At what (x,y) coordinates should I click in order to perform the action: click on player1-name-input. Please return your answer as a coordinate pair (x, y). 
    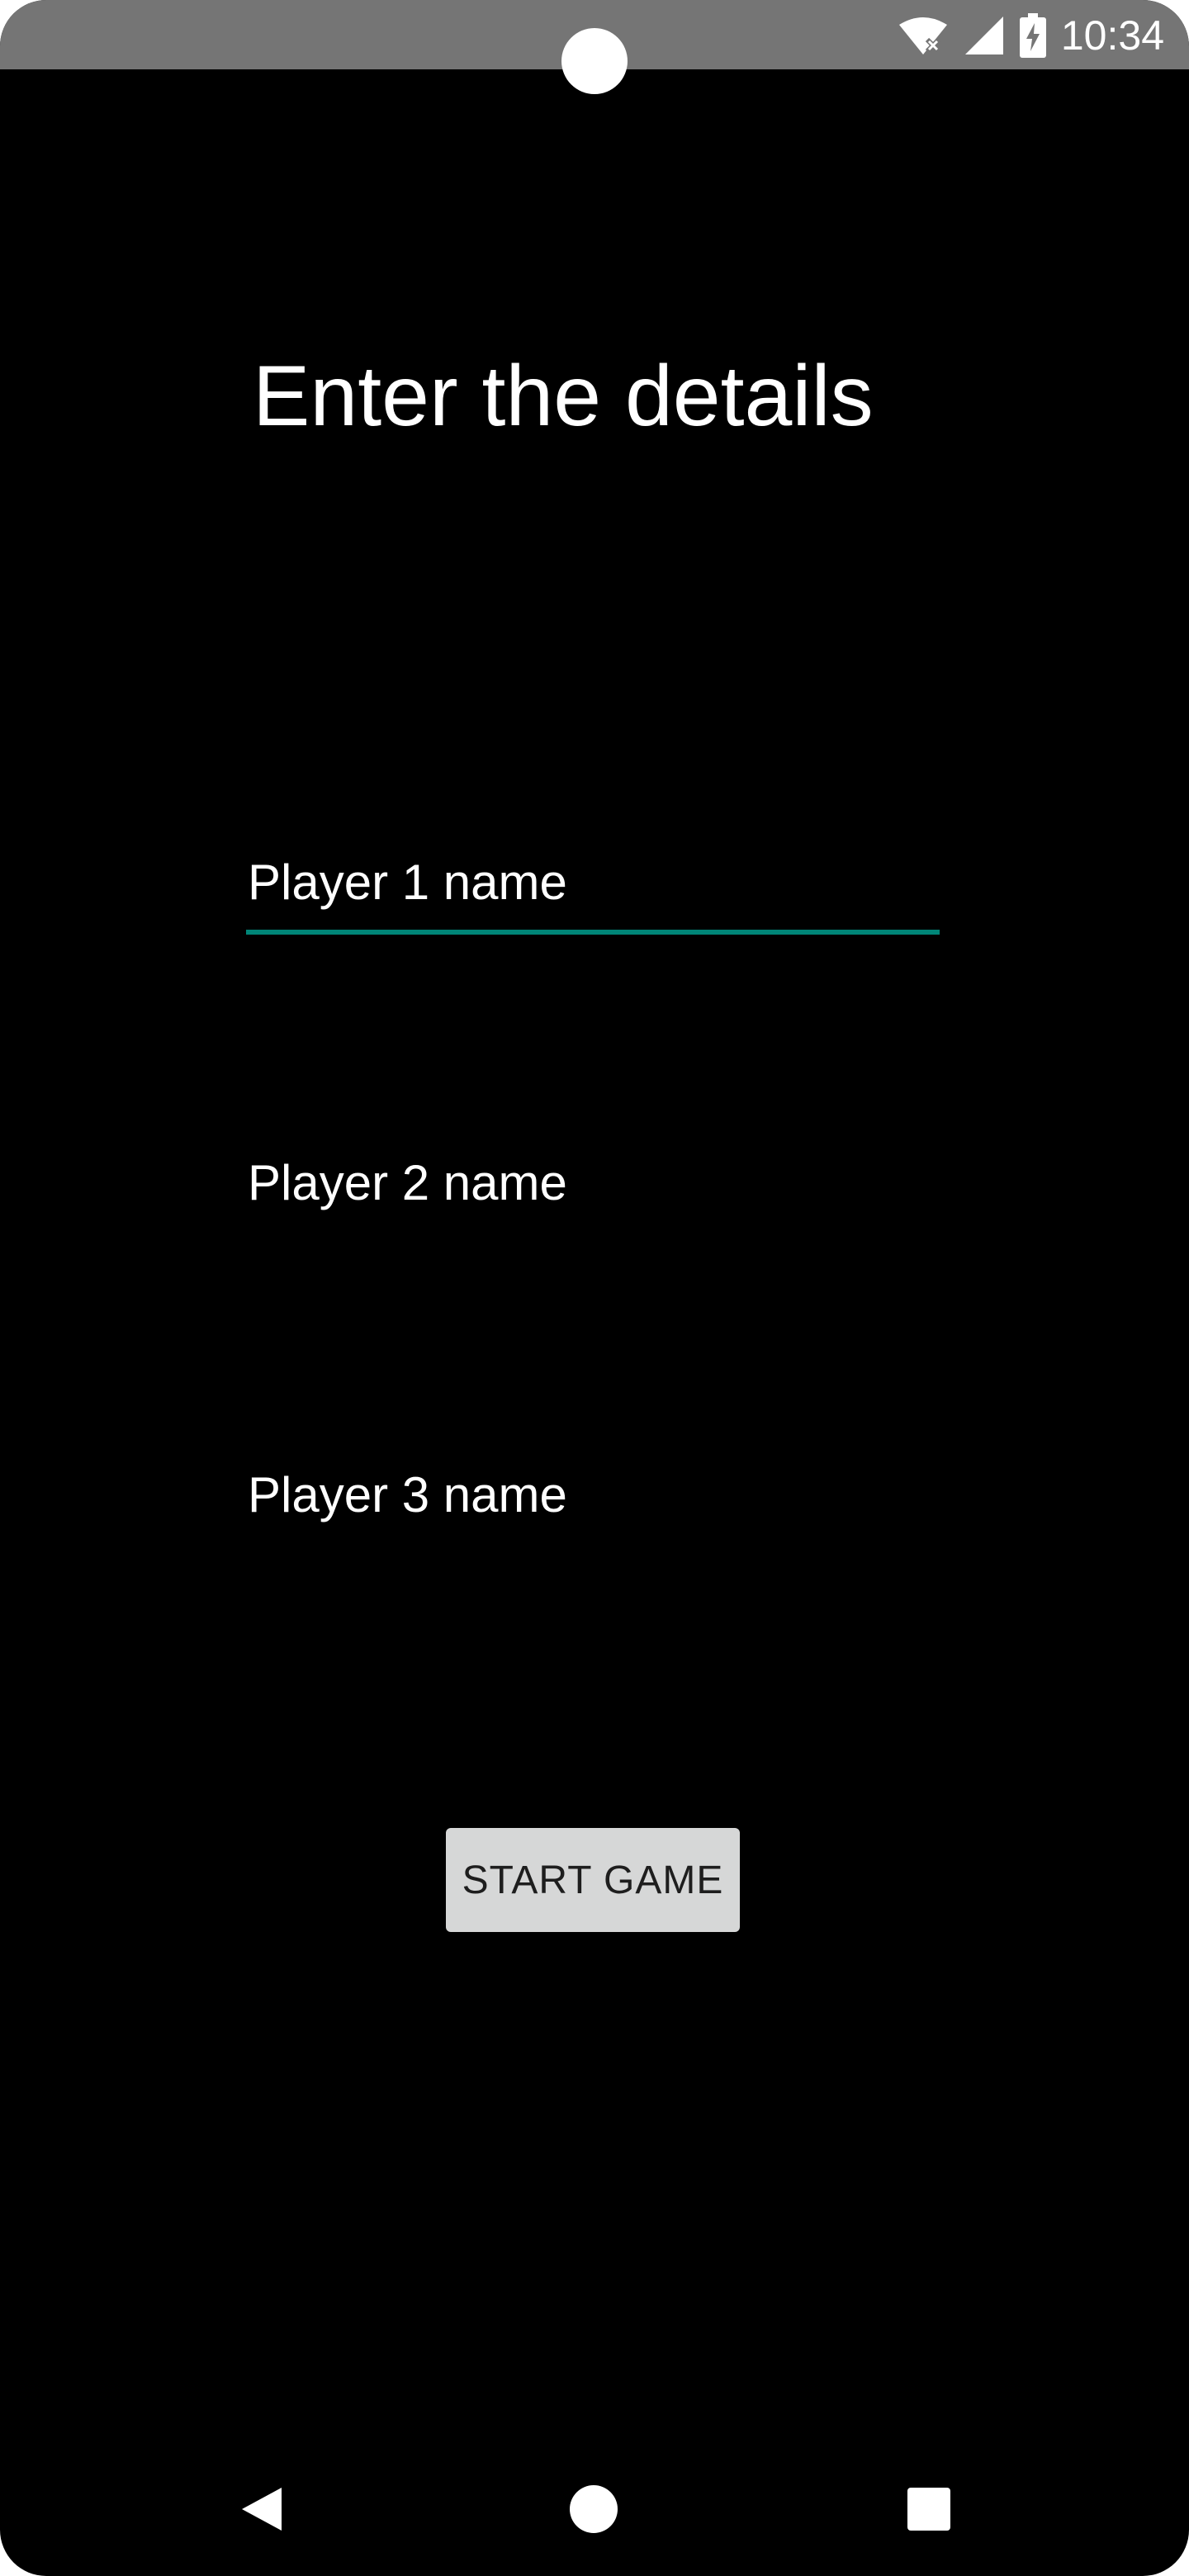
    Looking at the image, I should click on (593, 881).